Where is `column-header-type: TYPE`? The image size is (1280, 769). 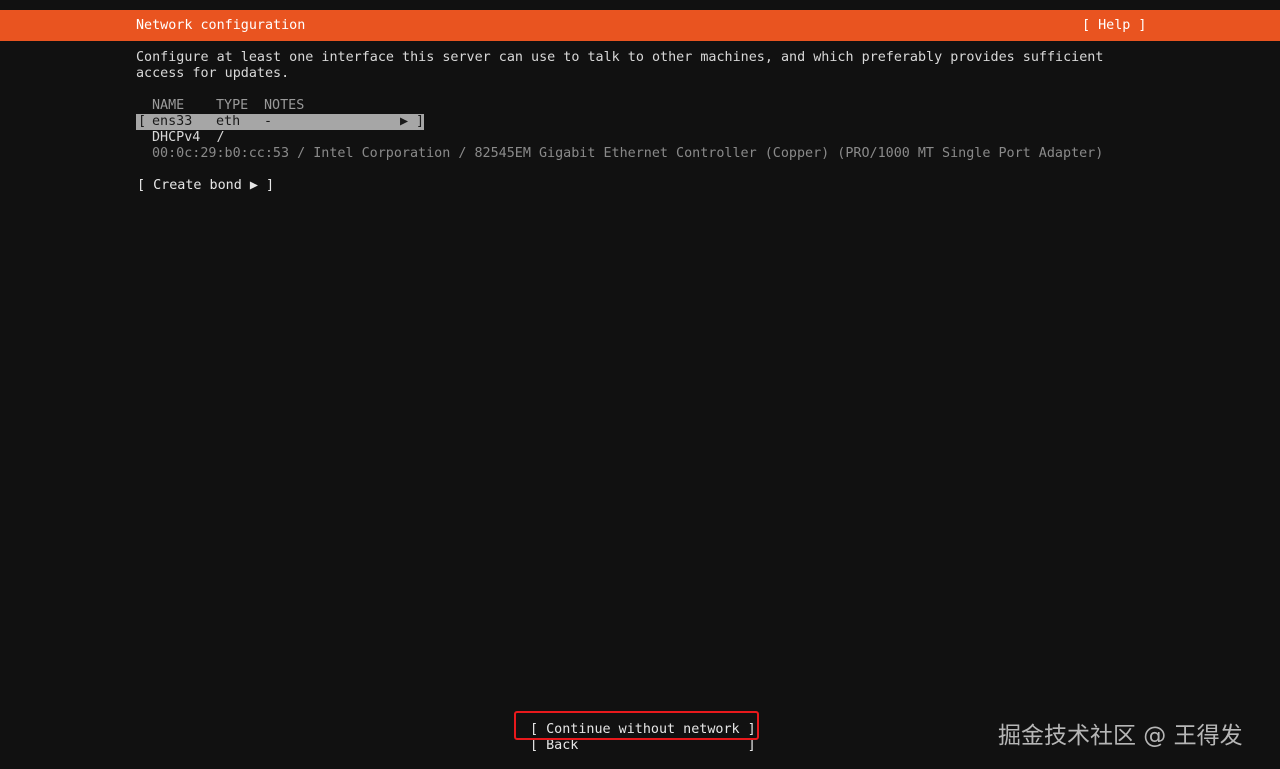 column-header-type: TYPE is located at coordinates (232, 105).